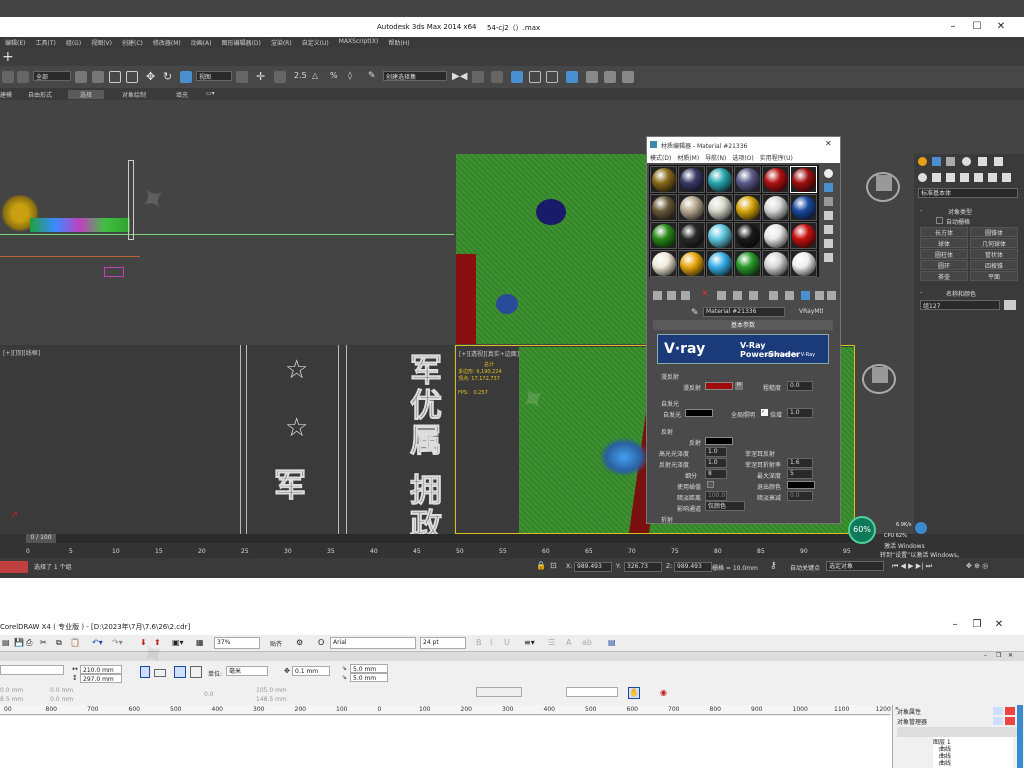 Image resolution: width=1024 pixels, height=768 pixels. I want to click on shapes-icon, so click(936, 177).